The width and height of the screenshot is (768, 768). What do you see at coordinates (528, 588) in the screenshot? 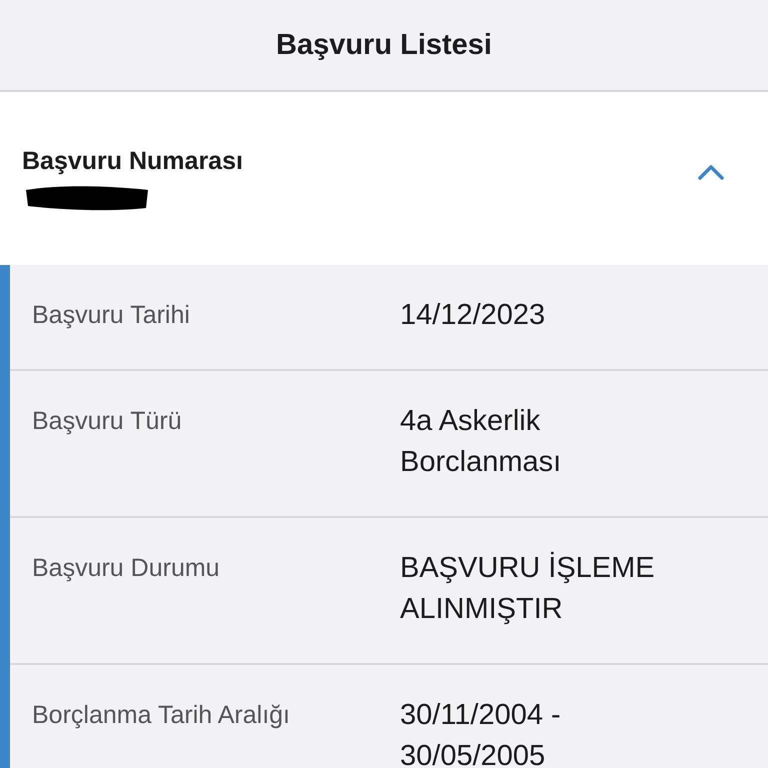
I see `field-value: BAŞVURU İŞLEME ALINMIŞTIR` at bounding box center [528, 588].